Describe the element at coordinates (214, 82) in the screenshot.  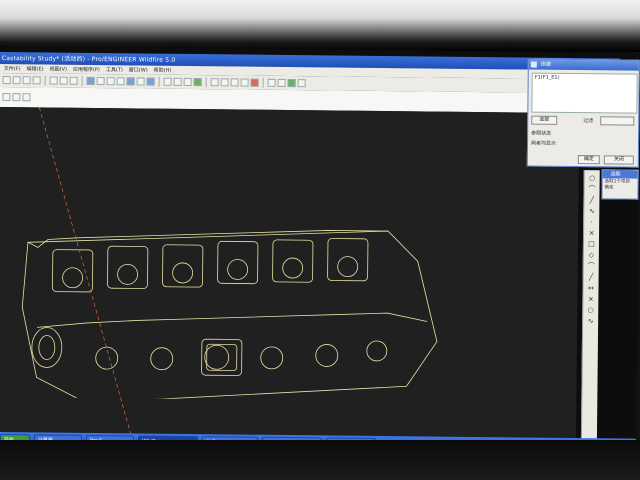
I see `datum-planes-icon` at that location.